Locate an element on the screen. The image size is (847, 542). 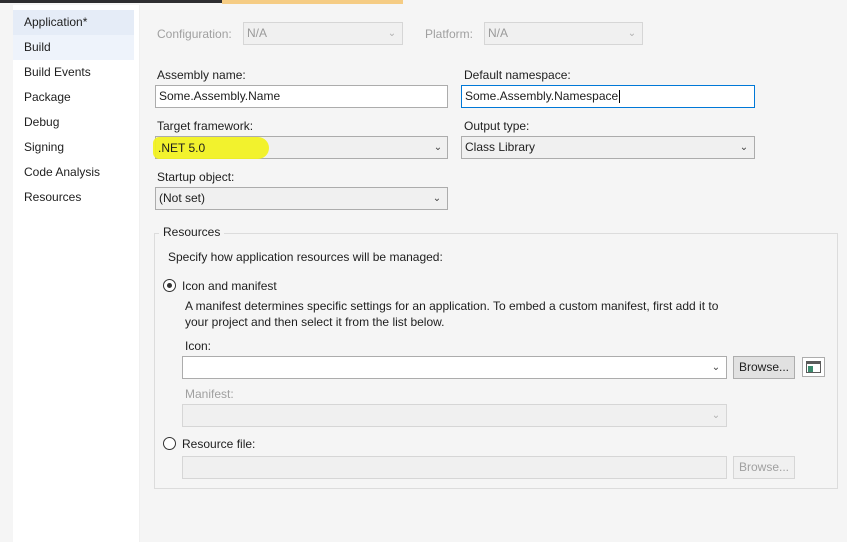
inactive-tab-area is located at coordinates (111, 1).